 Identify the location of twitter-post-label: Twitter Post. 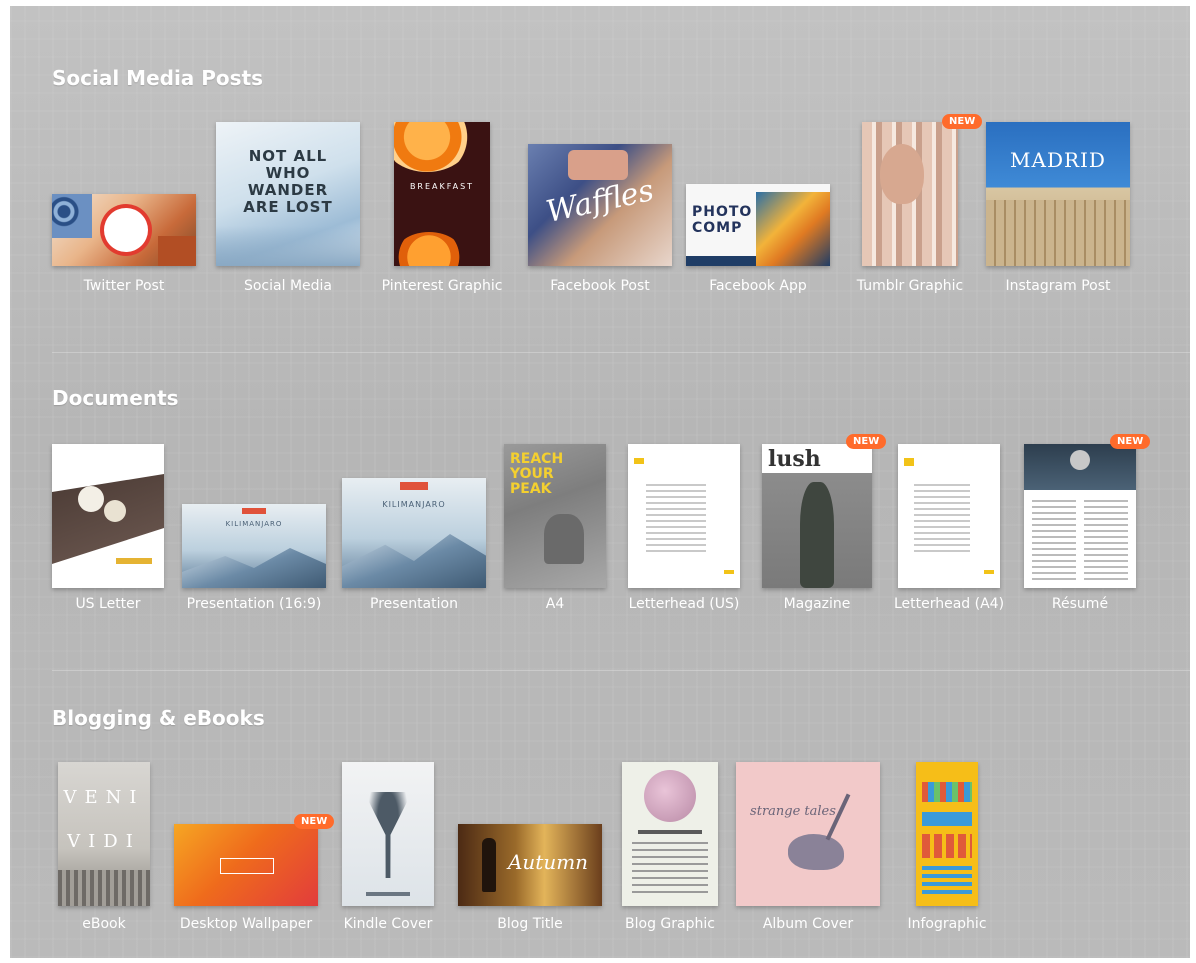
(124, 286).